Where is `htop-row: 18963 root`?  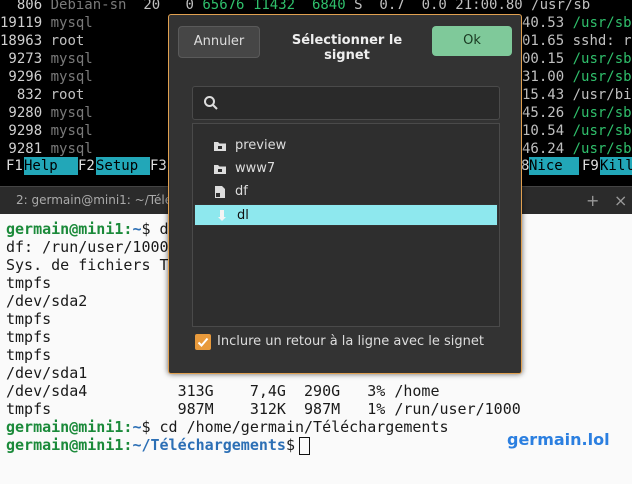
htop-row: 18963 root is located at coordinates (42, 41).